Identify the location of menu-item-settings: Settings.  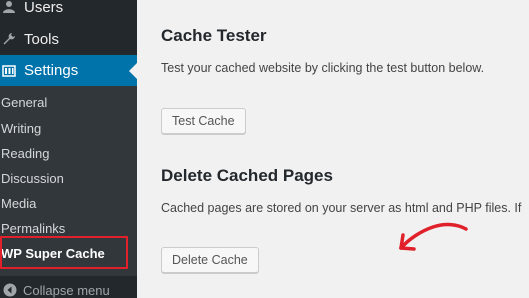
(68, 70).